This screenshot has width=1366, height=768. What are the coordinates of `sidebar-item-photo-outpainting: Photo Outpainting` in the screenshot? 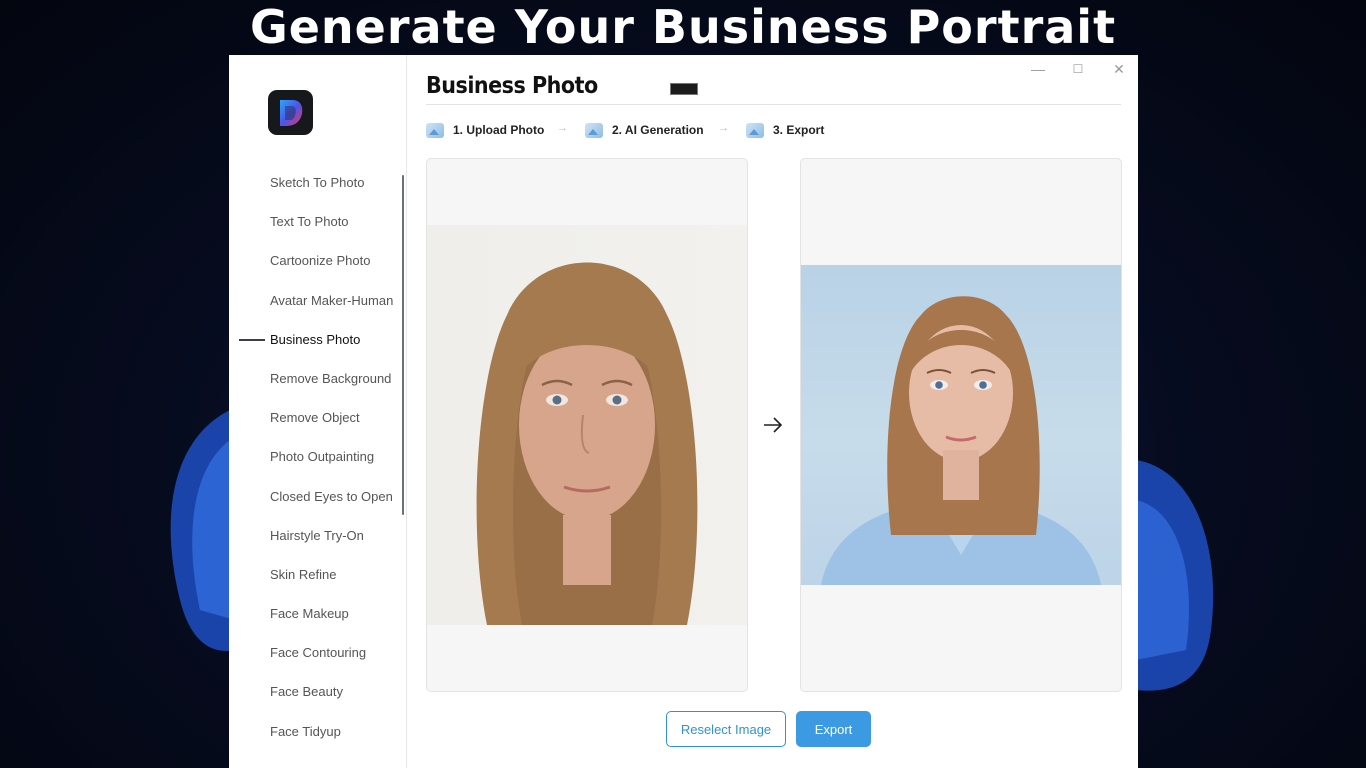 It's located at (317, 456).